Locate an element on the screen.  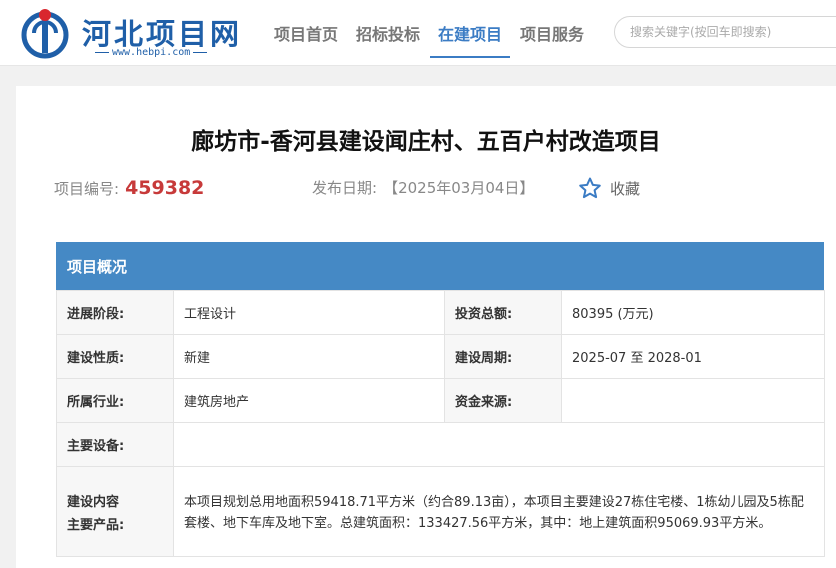
overview-heading: 项目概况 is located at coordinates (440, 266).